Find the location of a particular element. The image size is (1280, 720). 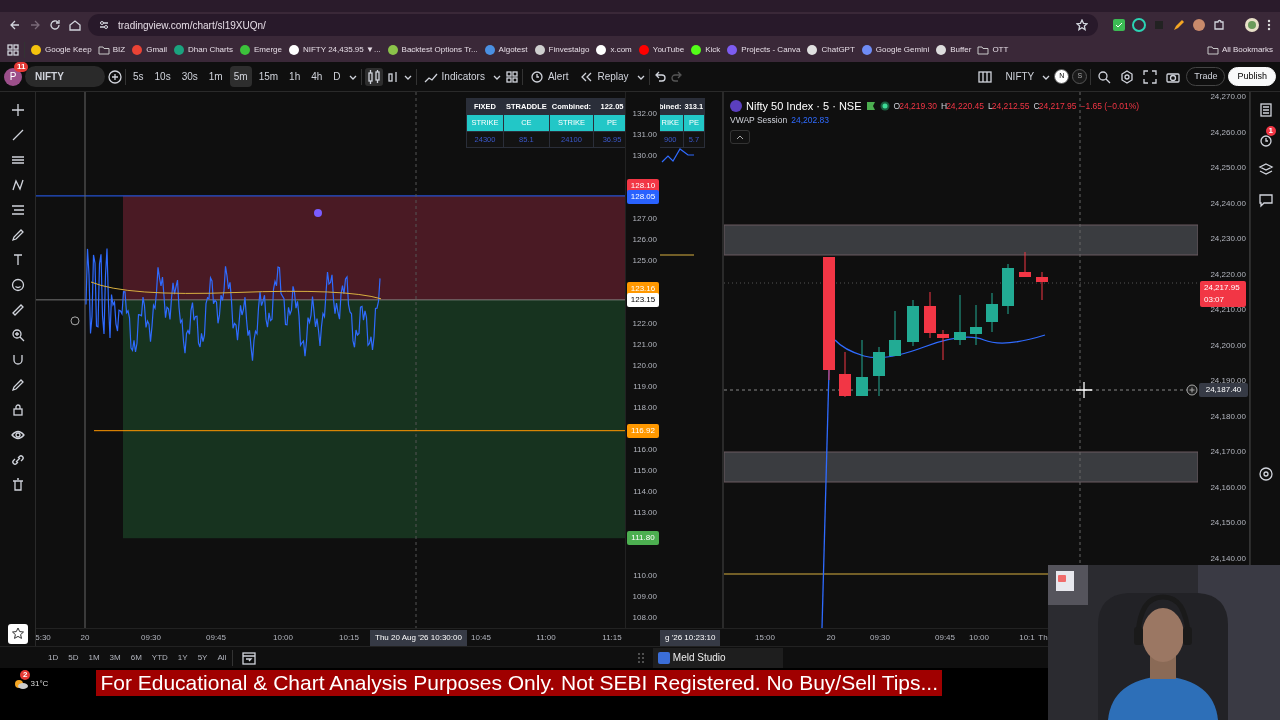

bookmark: Gmail is located at coordinates (149, 50).